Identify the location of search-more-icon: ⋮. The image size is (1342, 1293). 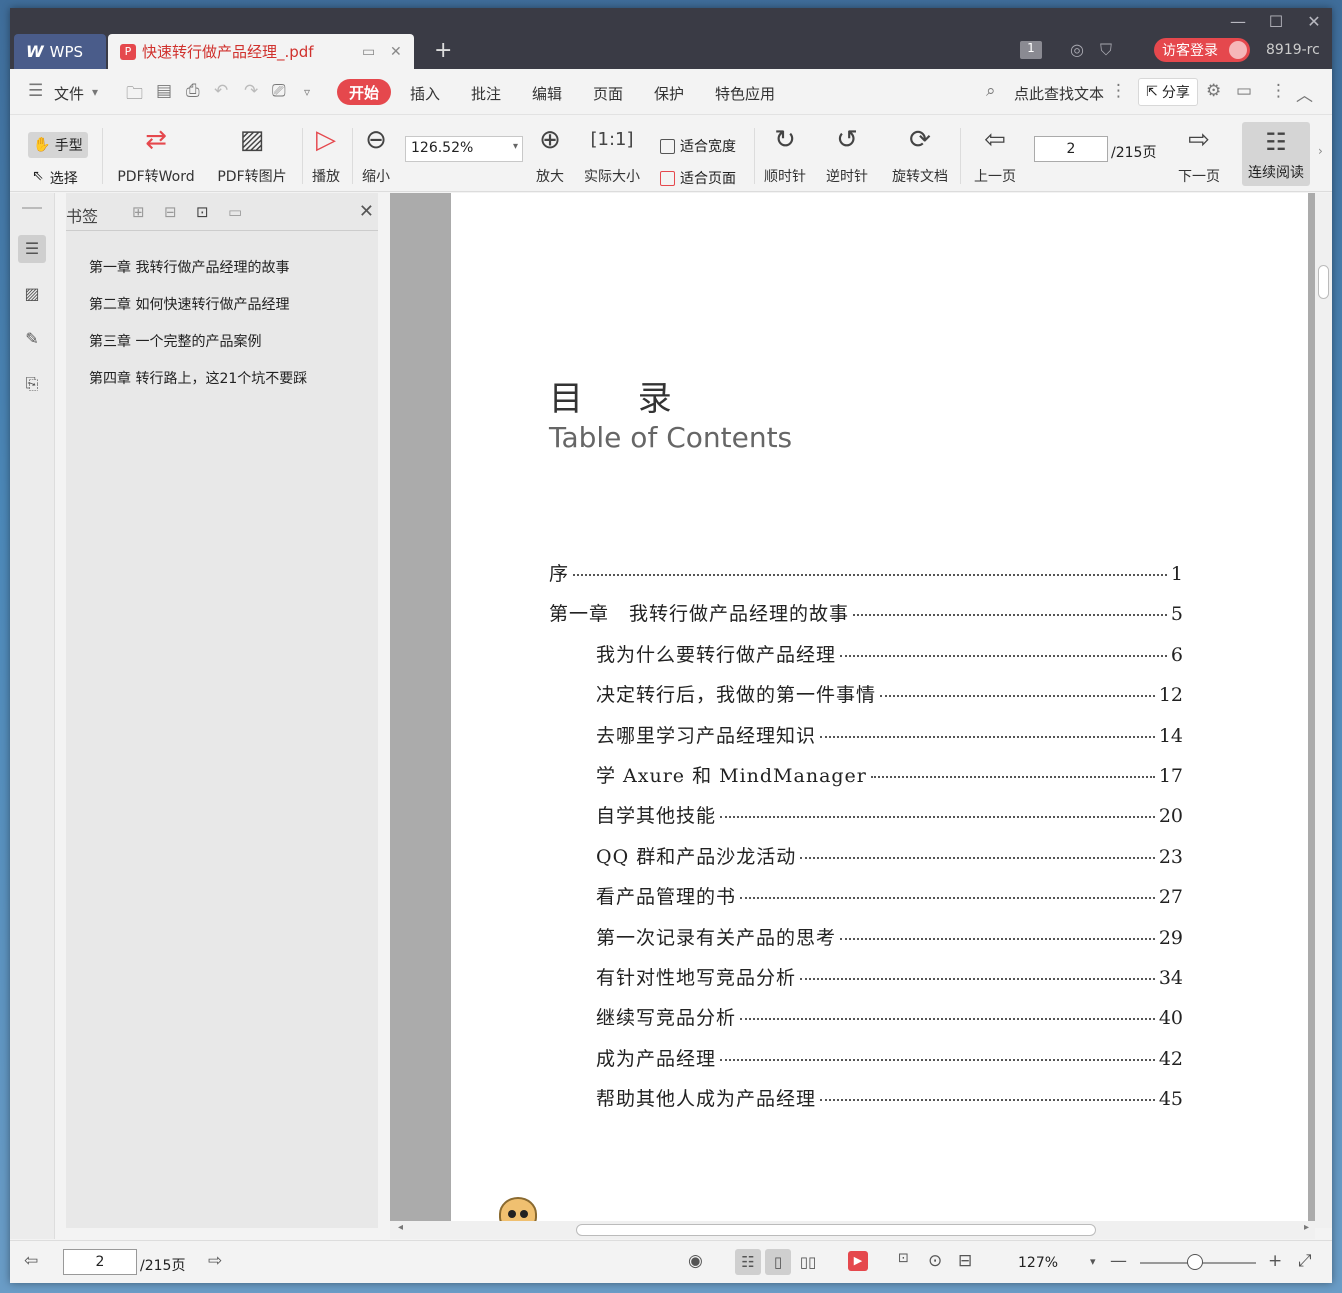
(1118, 91).